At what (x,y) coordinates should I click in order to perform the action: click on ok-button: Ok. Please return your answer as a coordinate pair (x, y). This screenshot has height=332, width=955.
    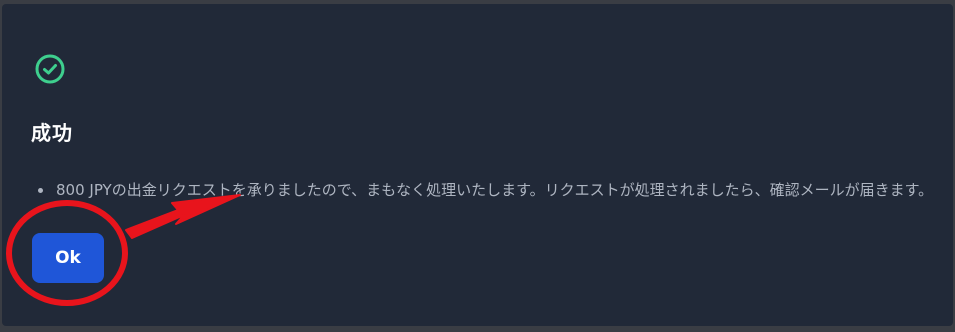
    Looking at the image, I should click on (68, 258).